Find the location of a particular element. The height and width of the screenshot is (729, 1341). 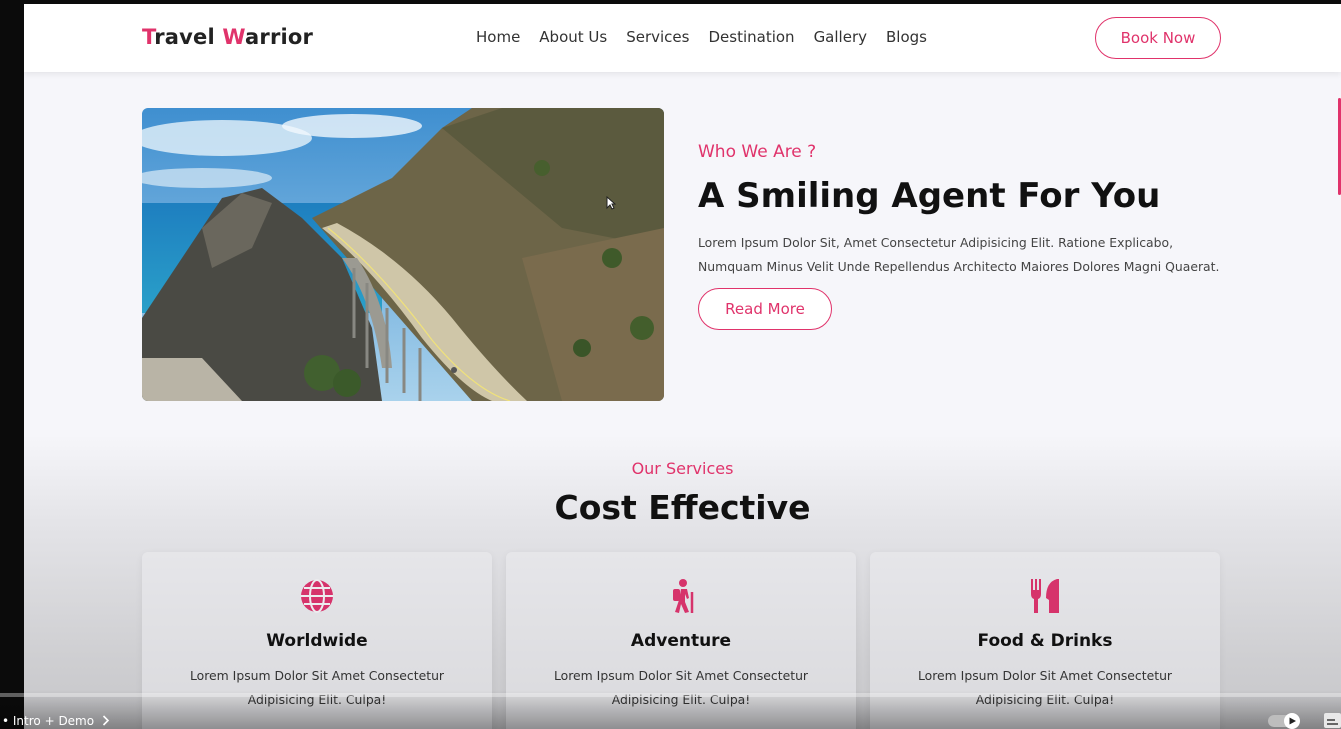

autoplay-toggle is located at coordinates (1285, 721).